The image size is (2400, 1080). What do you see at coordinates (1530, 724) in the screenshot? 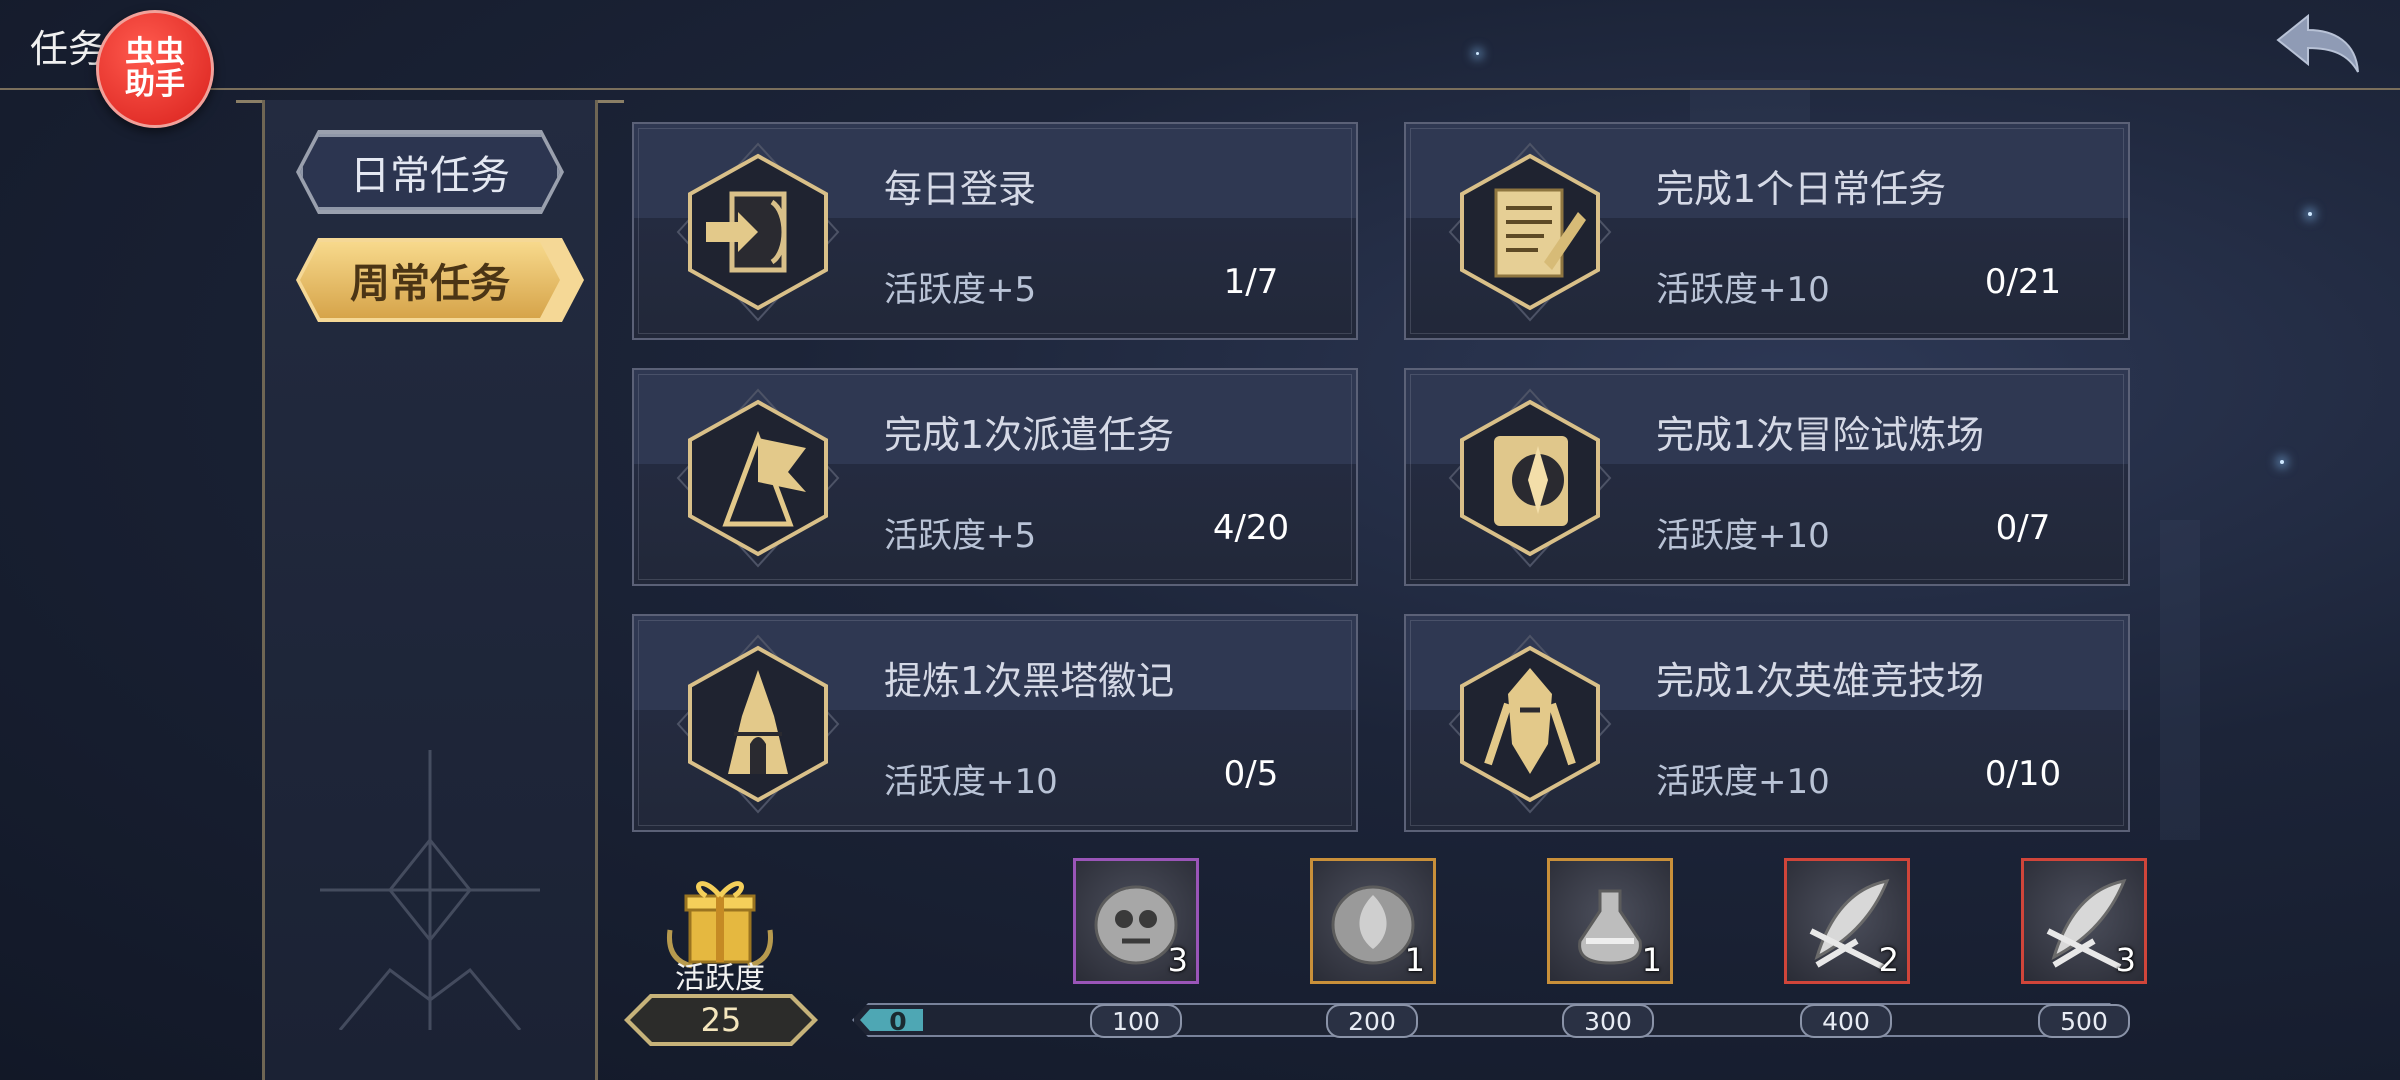
I see `arena-hero-icon` at bounding box center [1530, 724].